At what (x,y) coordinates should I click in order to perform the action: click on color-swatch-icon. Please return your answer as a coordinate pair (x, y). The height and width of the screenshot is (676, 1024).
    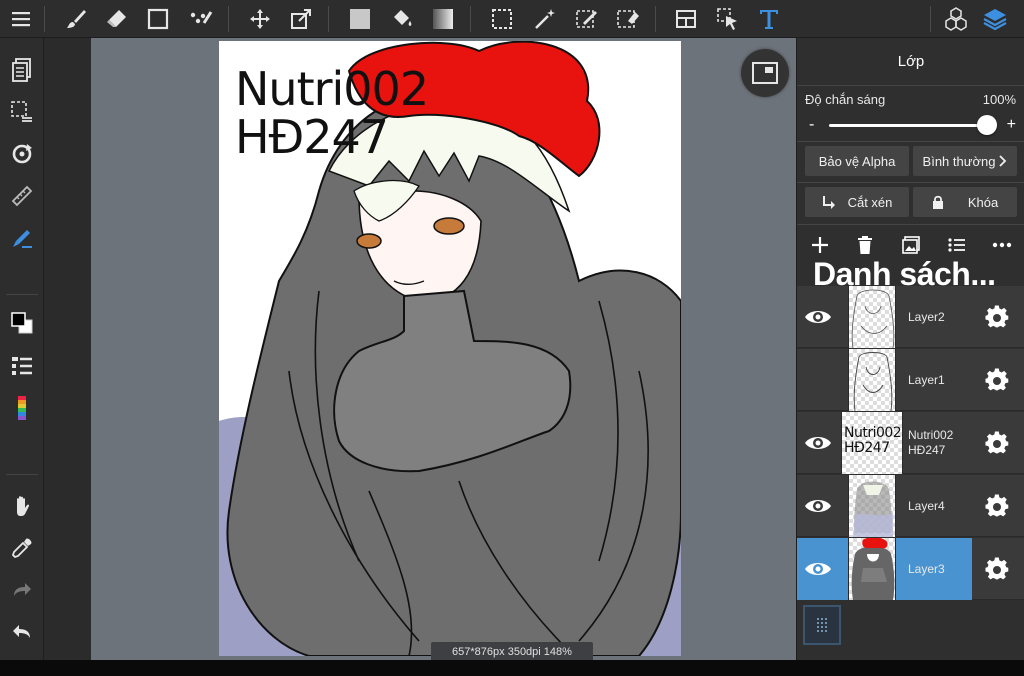
    Looking at the image, I should click on (22, 323).